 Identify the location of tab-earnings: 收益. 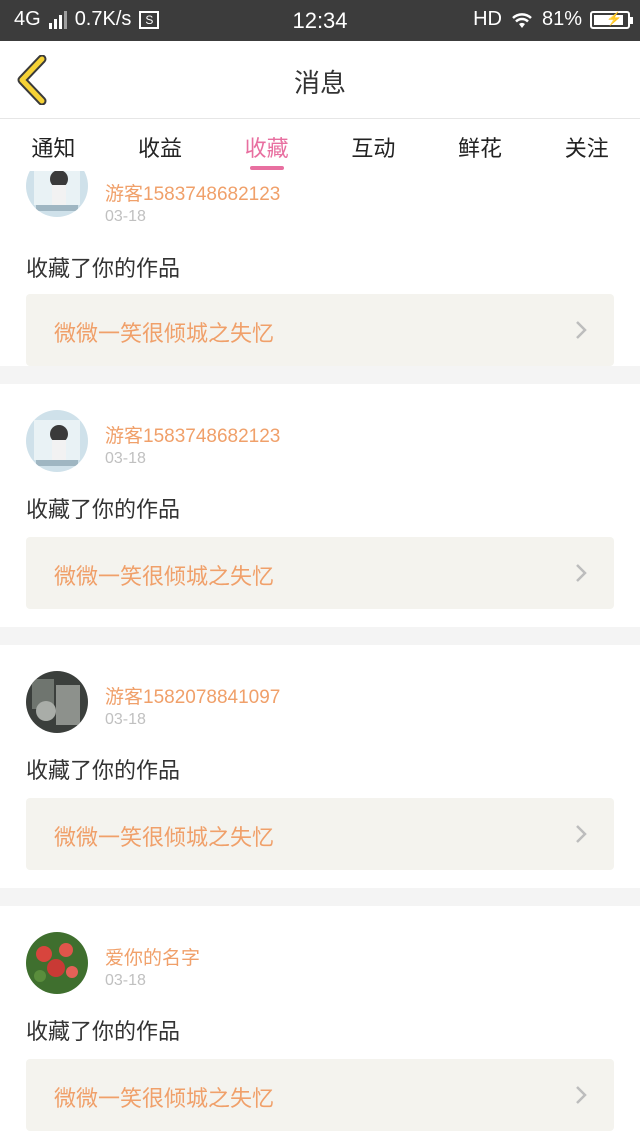
(160, 145).